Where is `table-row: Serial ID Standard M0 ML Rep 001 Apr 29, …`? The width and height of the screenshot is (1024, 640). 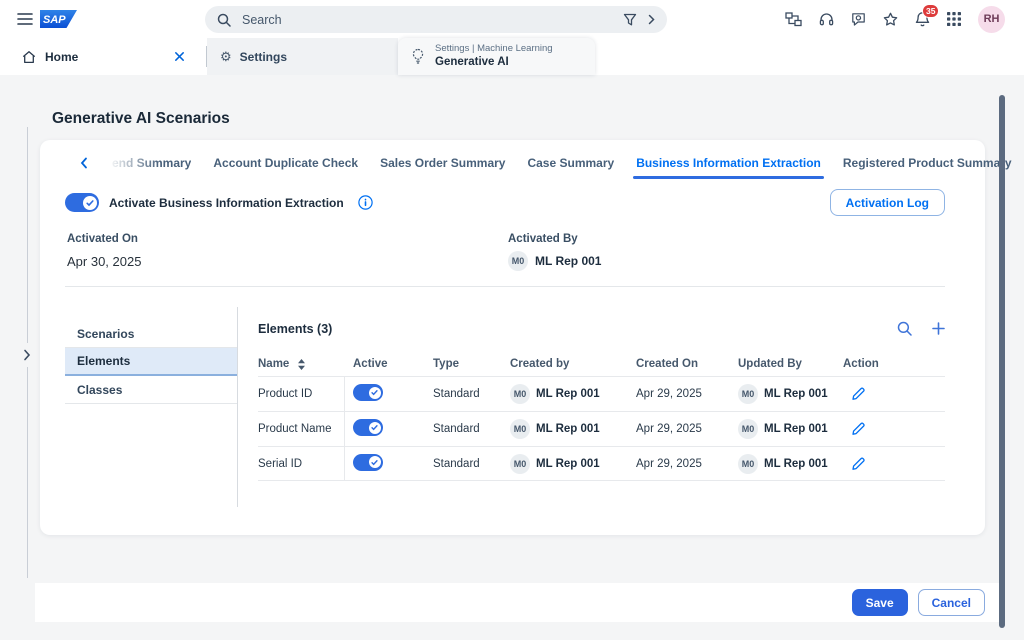 table-row: Serial ID Standard M0 ML Rep 001 Apr 29, … is located at coordinates (601, 463).